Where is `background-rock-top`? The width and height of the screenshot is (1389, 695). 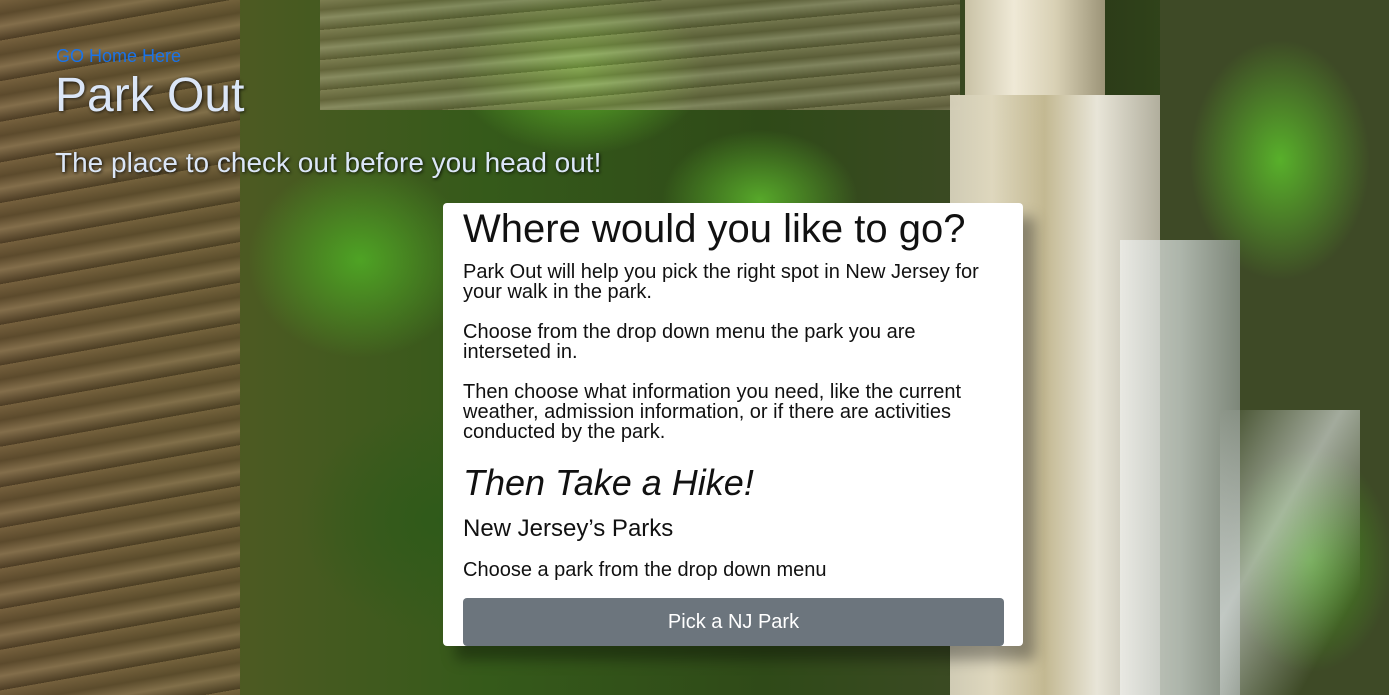 background-rock-top is located at coordinates (640, 55).